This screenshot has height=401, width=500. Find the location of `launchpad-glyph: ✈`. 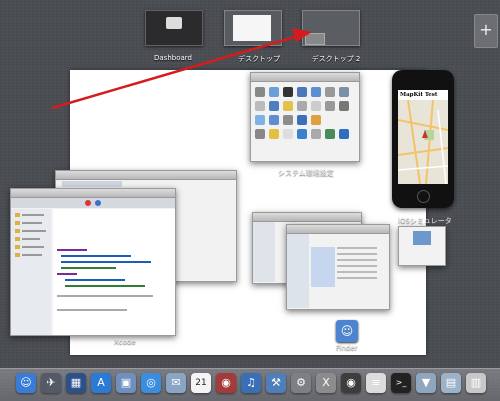

launchpad-glyph: ✈ is located at coordinates (51, 382).